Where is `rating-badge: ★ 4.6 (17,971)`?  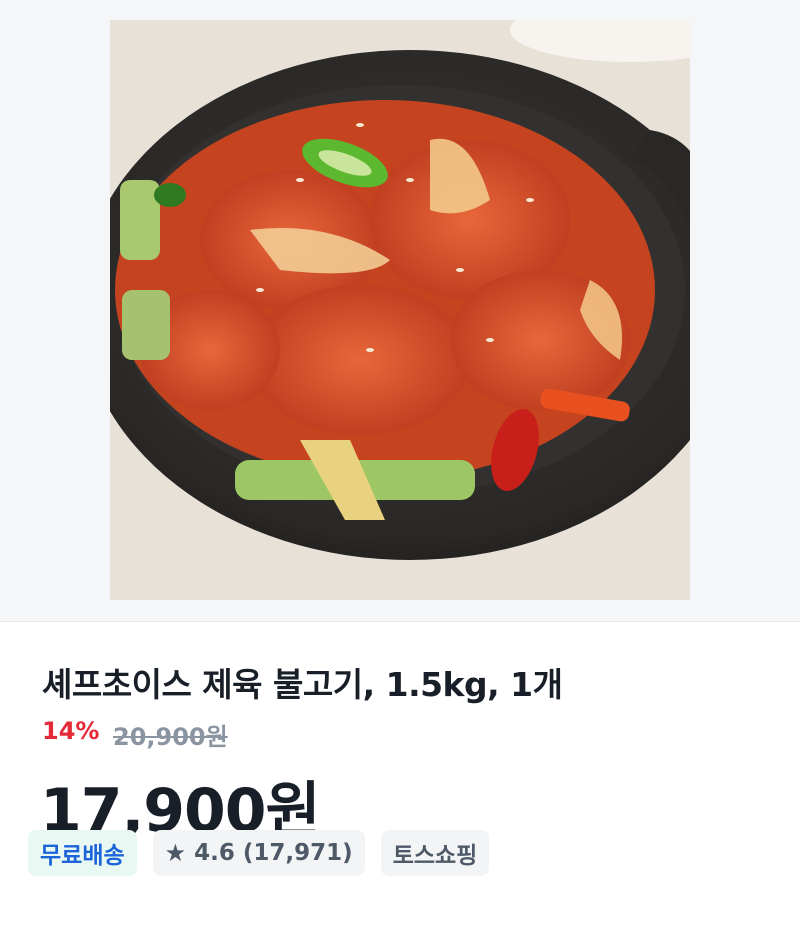
rating-badge: ★ 4.6 (17,971) is located at coordinates (258, 853).